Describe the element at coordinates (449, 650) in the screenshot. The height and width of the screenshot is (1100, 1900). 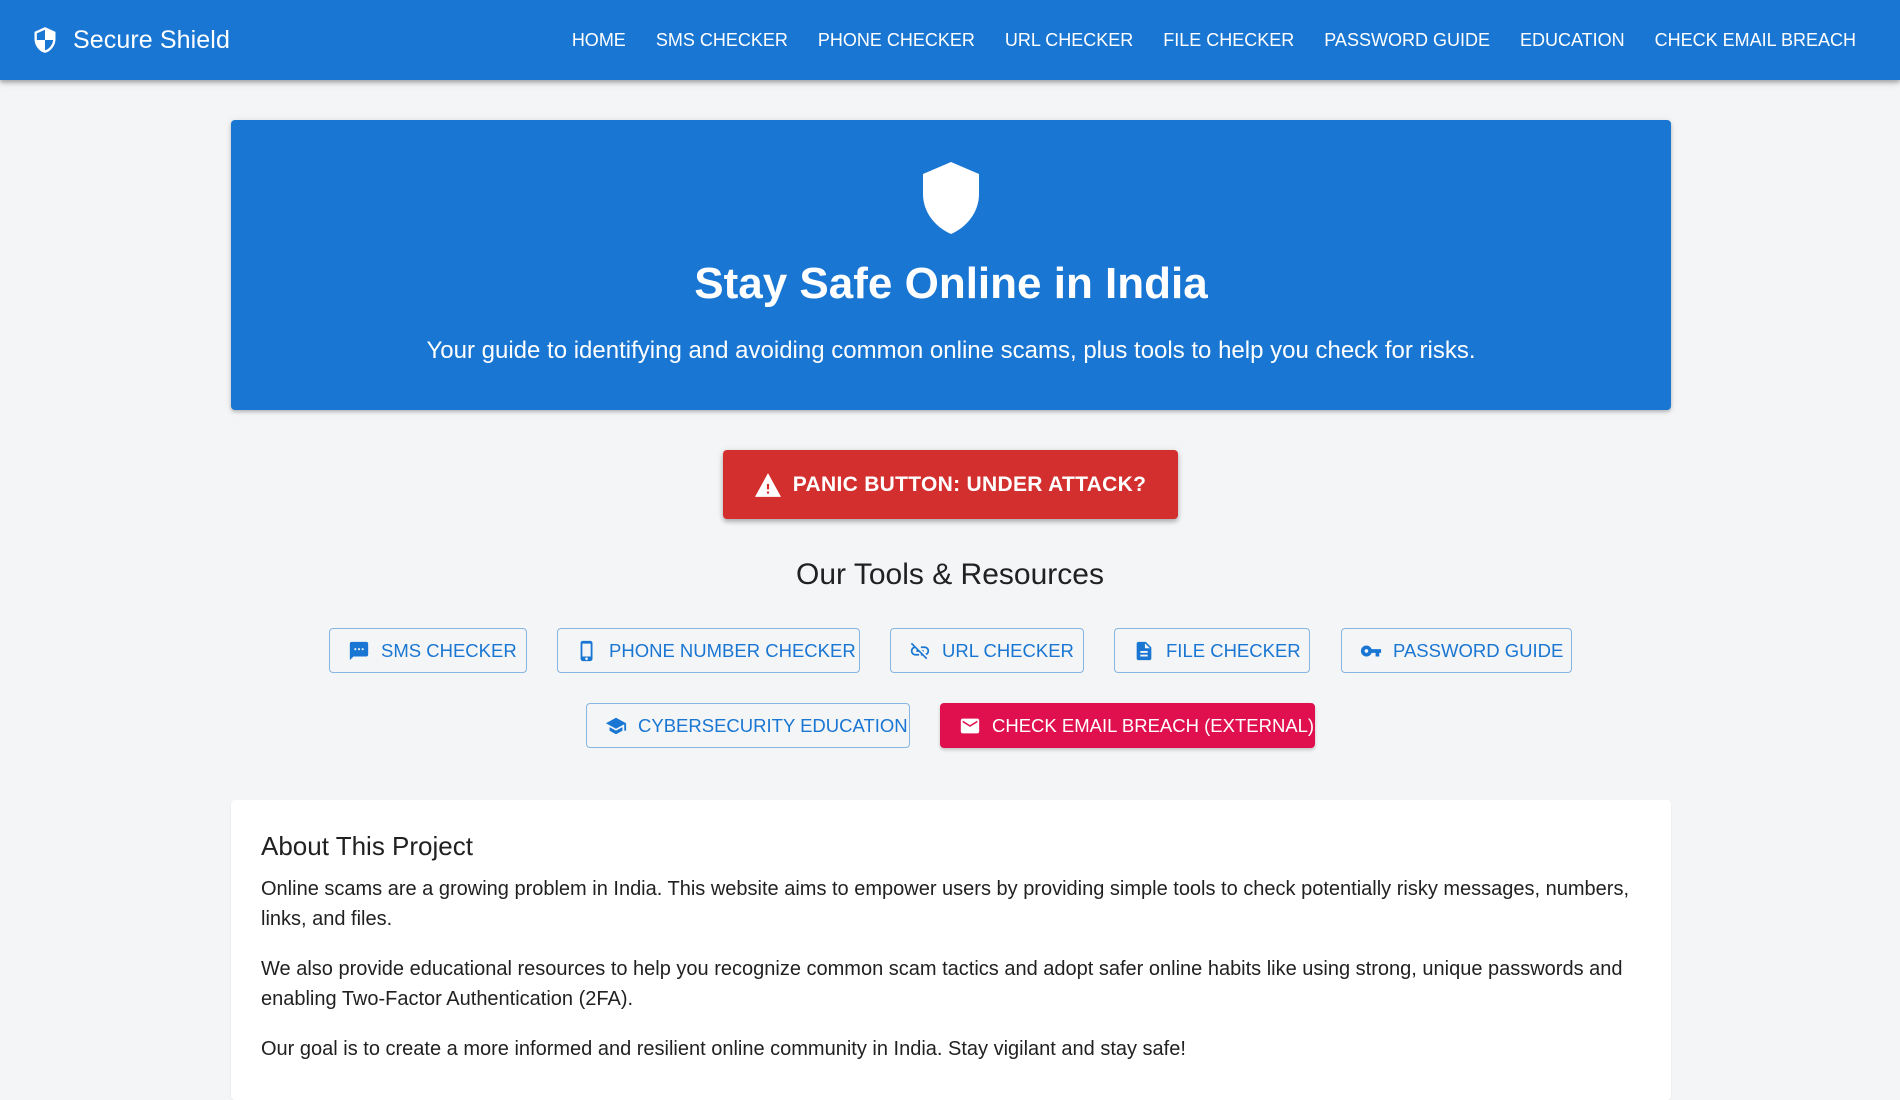
I see `tool-label: SMS CHECKER` at that location.